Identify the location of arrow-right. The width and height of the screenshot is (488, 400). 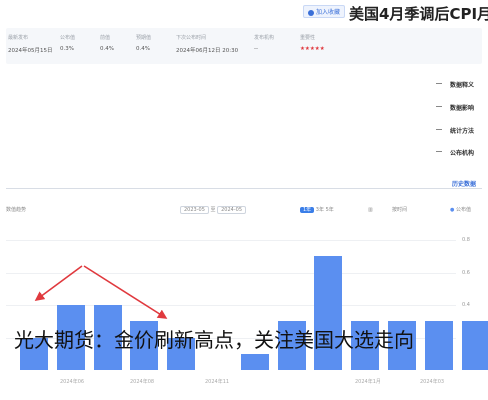
(125, 292).